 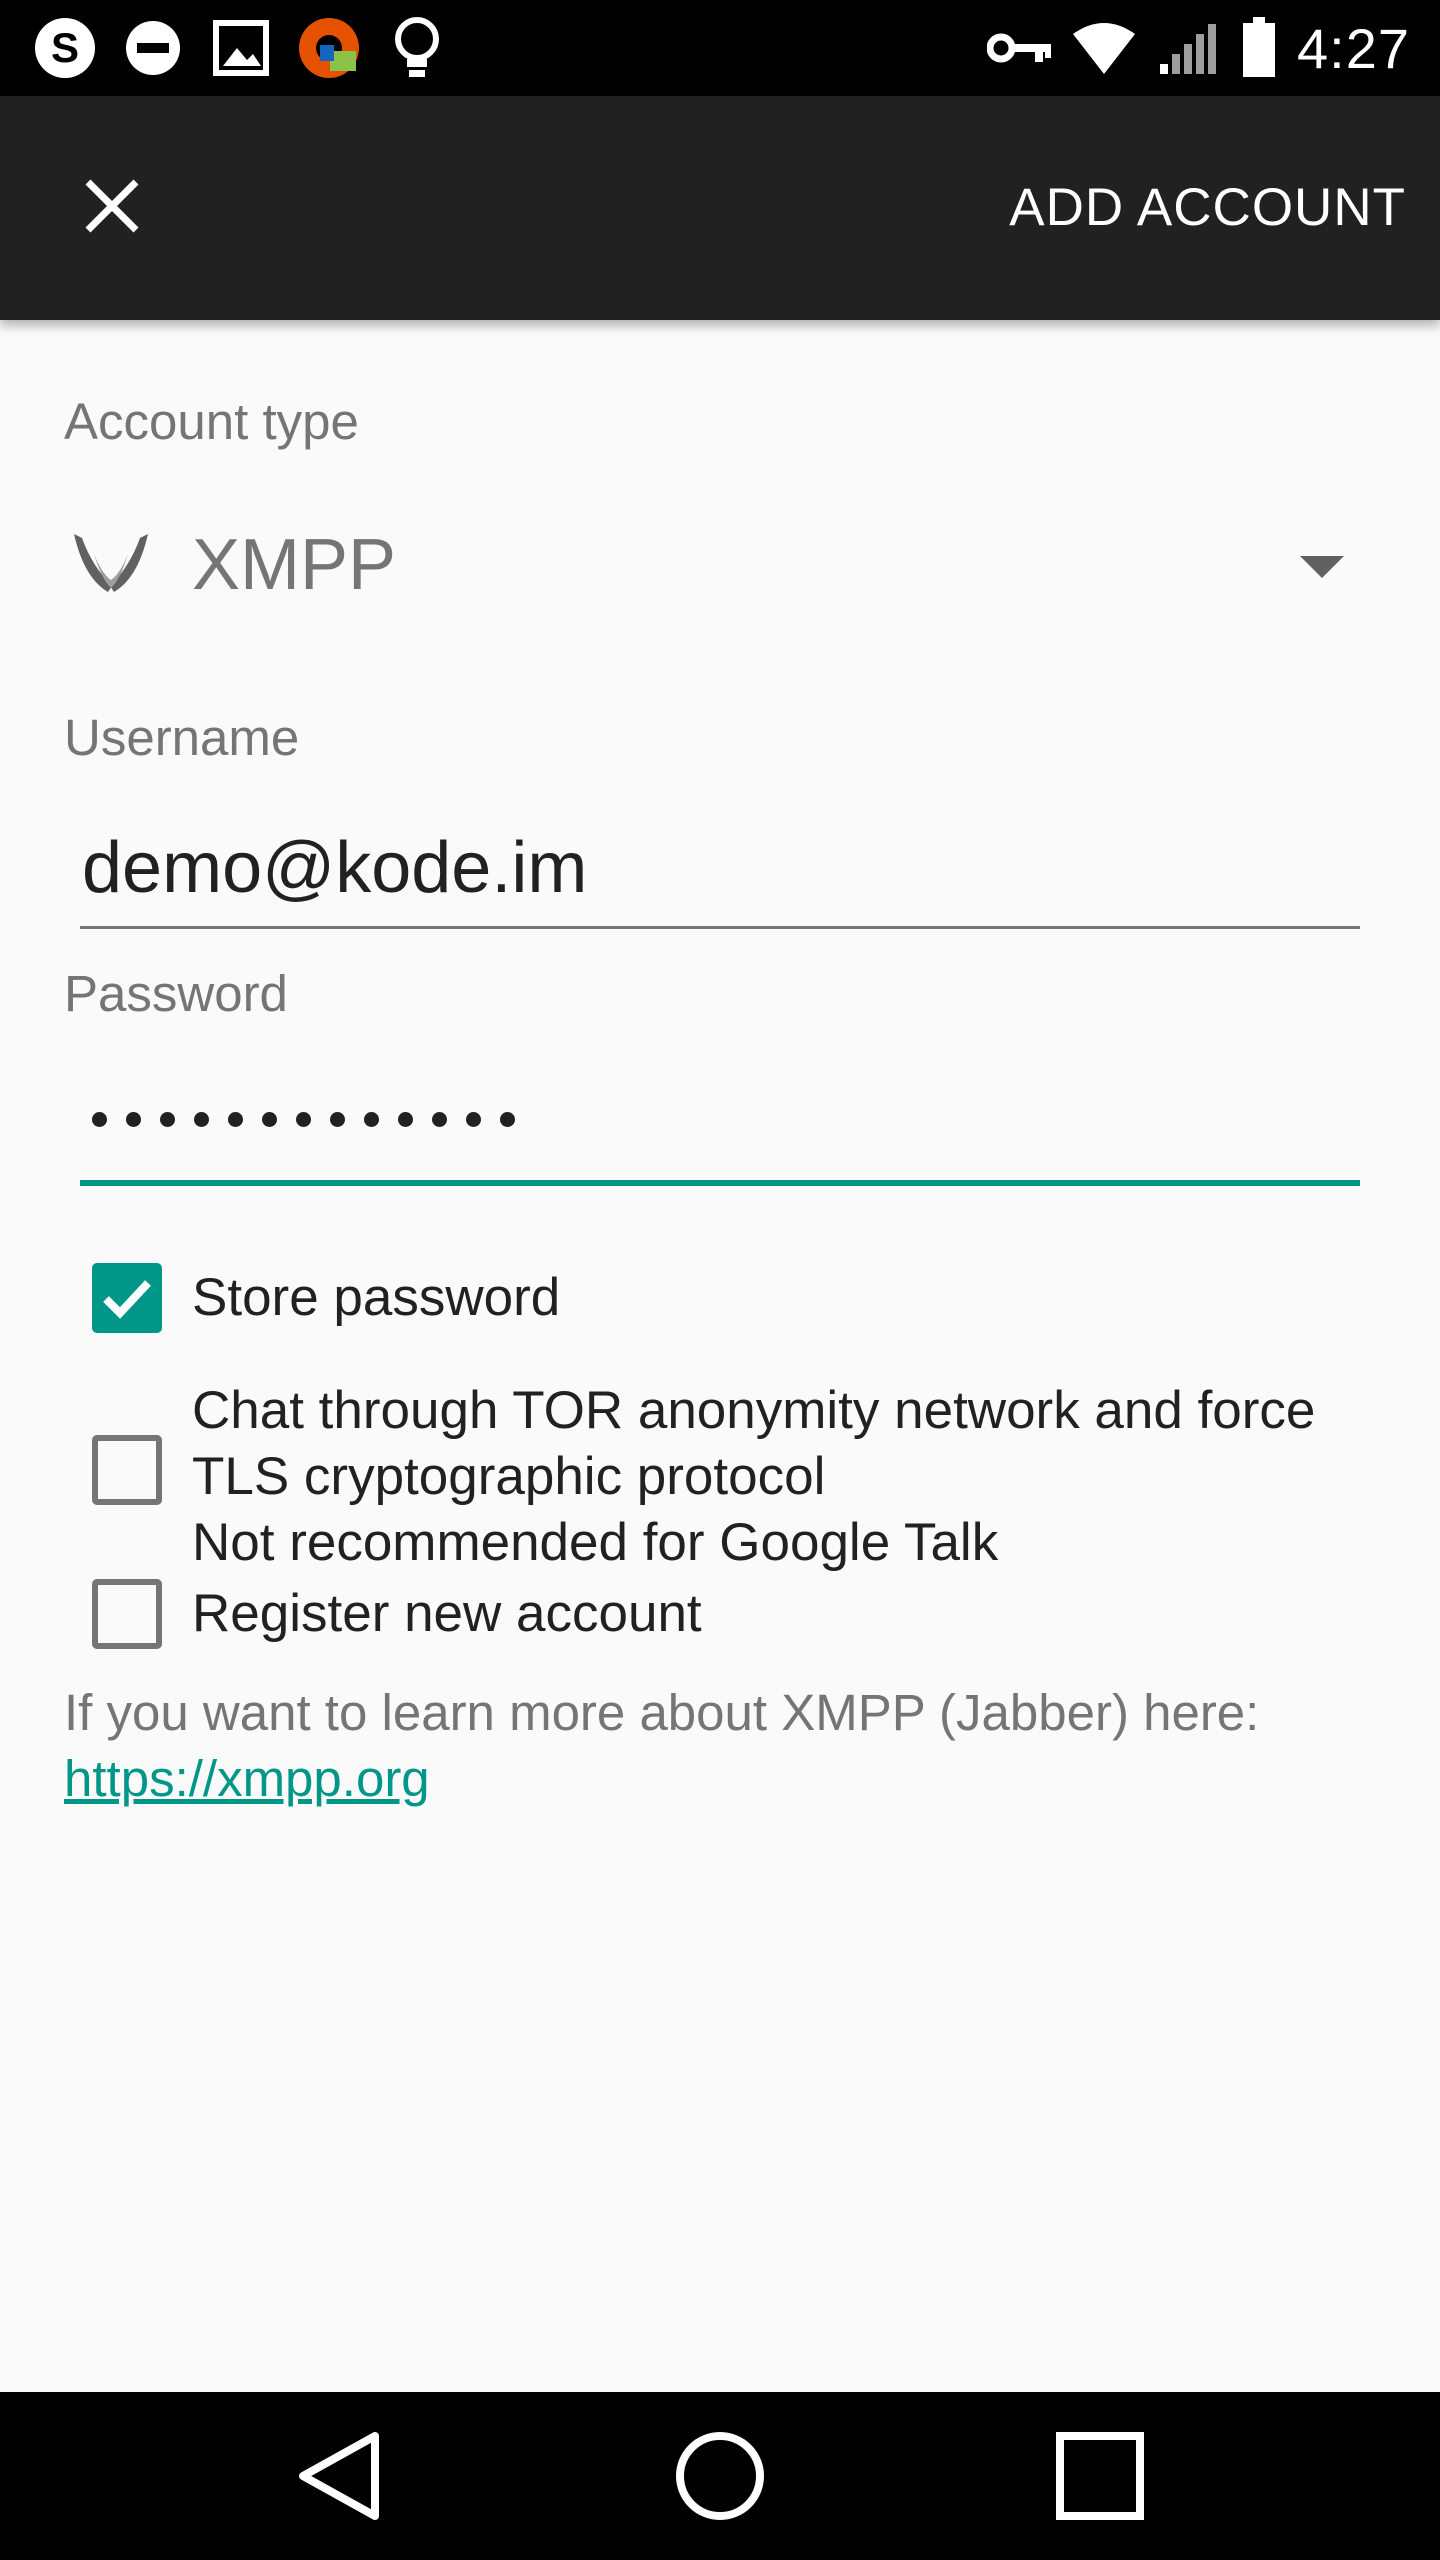 What do you see at coordinates (241, 48) in the screenshot?
I see `image-icon` at bounding box center [241, 48].